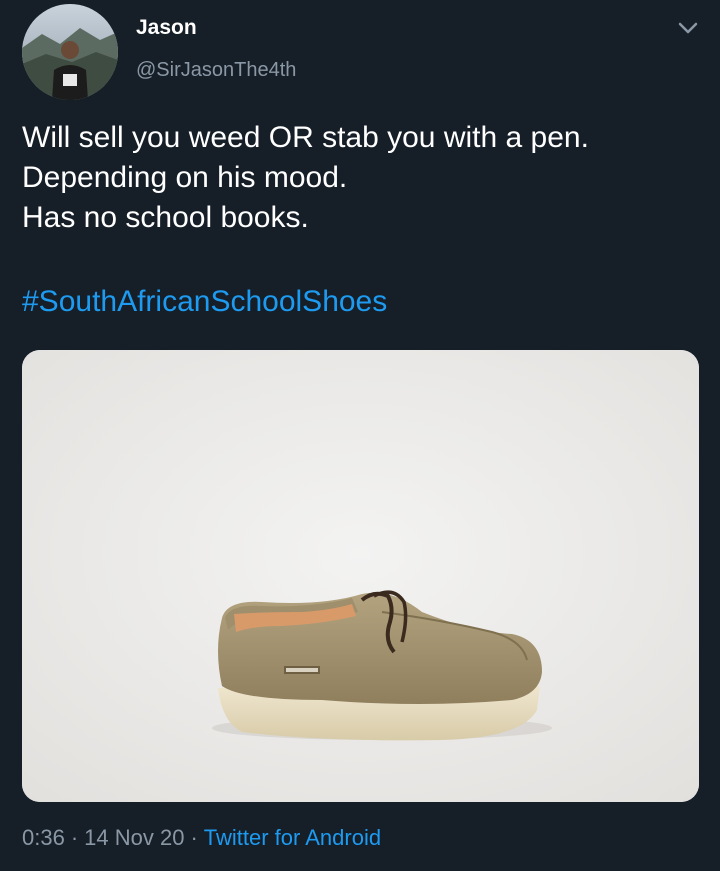 The height and width of the screenshot is (871, 720). I want to click on avatar-photo-icon, so click(70, 52).